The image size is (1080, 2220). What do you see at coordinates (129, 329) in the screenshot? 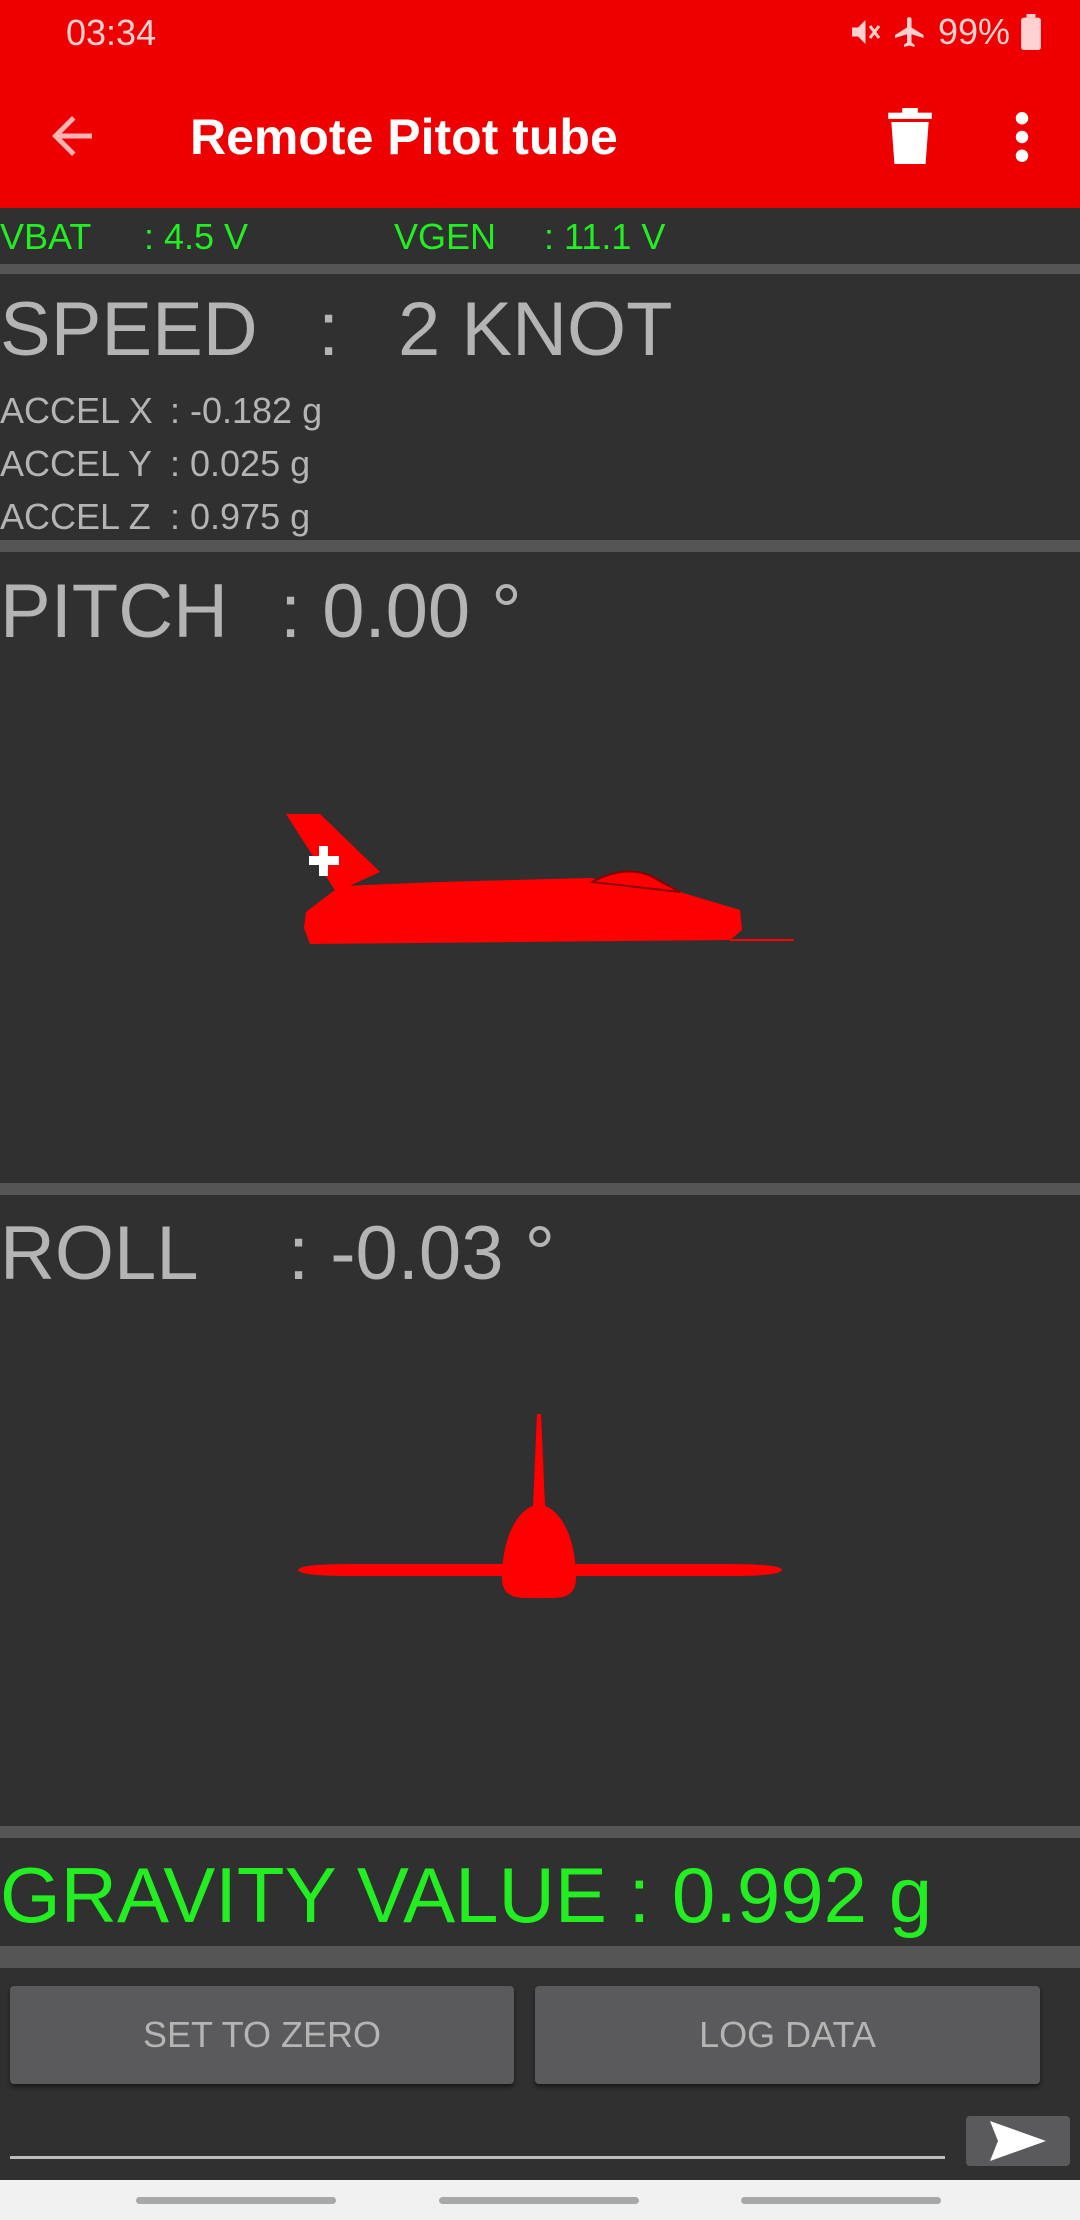
I see `speed-label: SPEED` at bounding box center [129, 329].